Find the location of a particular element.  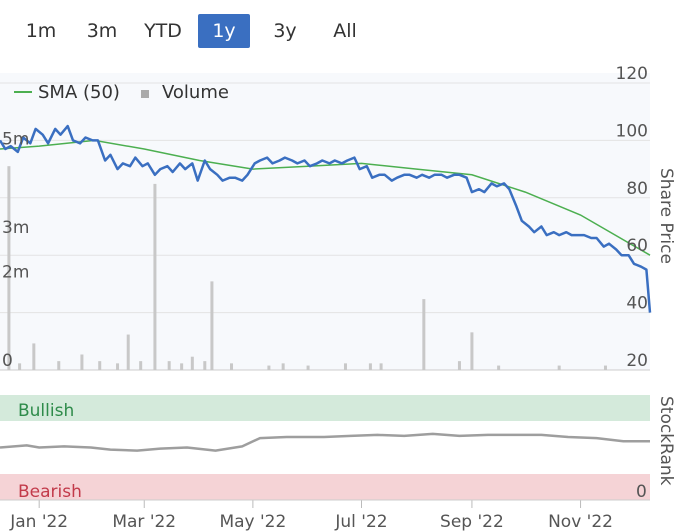

volume-tick-label: 5m is located at coordinates (15, 139).